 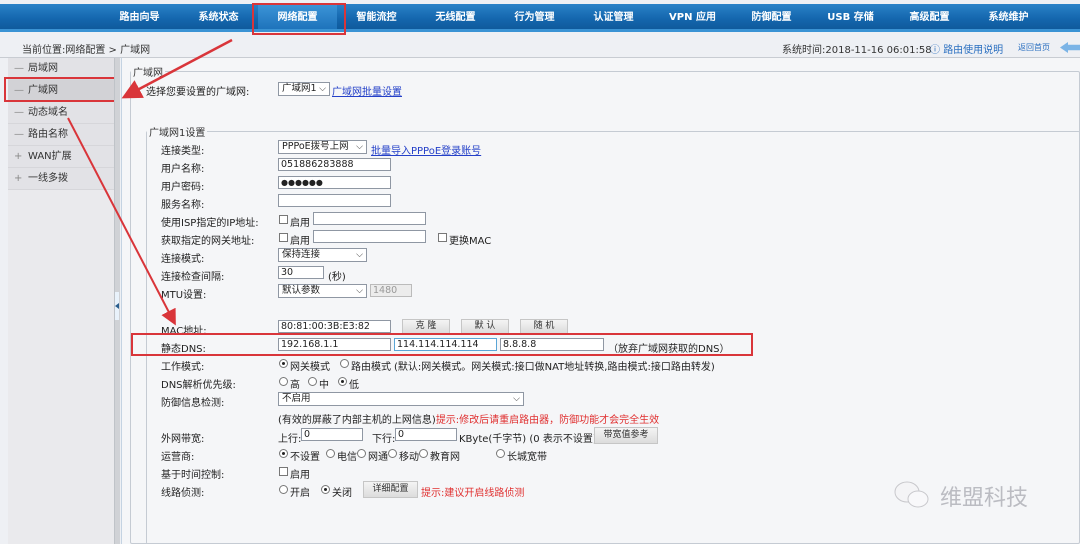 I want to click on pppoe-import-link: 批量导入PPPoE登录账号, so click(x=426, y=149).